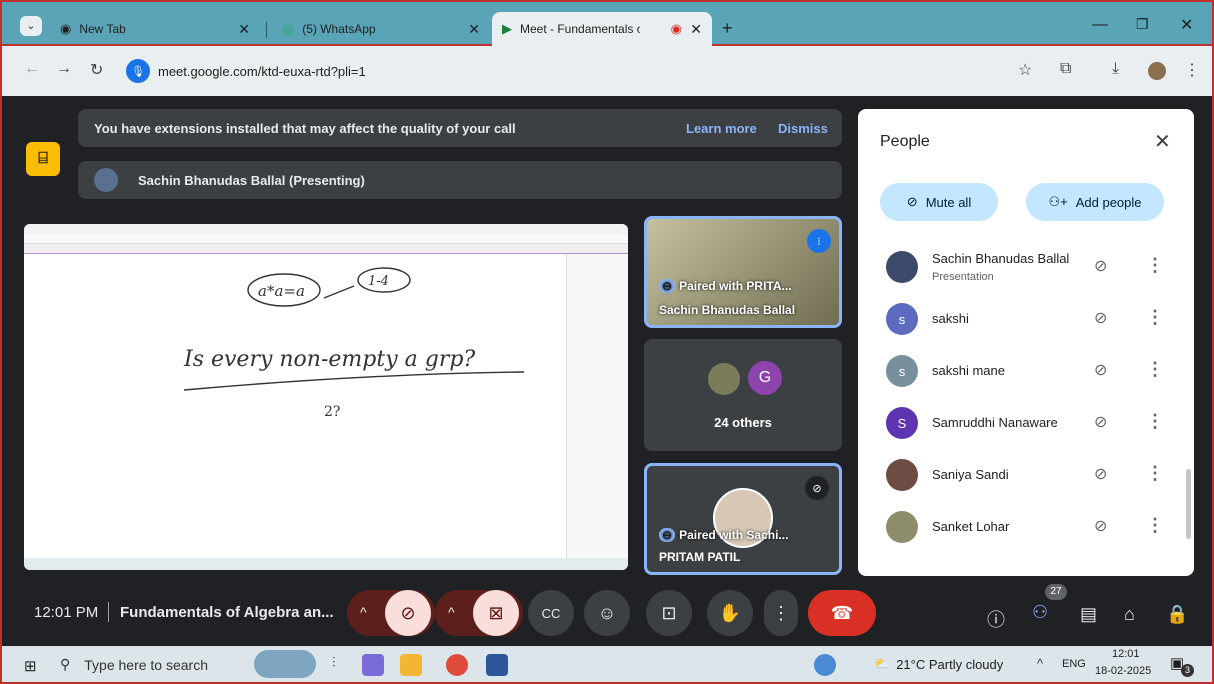  What do you see at coordinates (497, 665) in the screenshot?
I see `word-icon` at bounding box center [497, 665].